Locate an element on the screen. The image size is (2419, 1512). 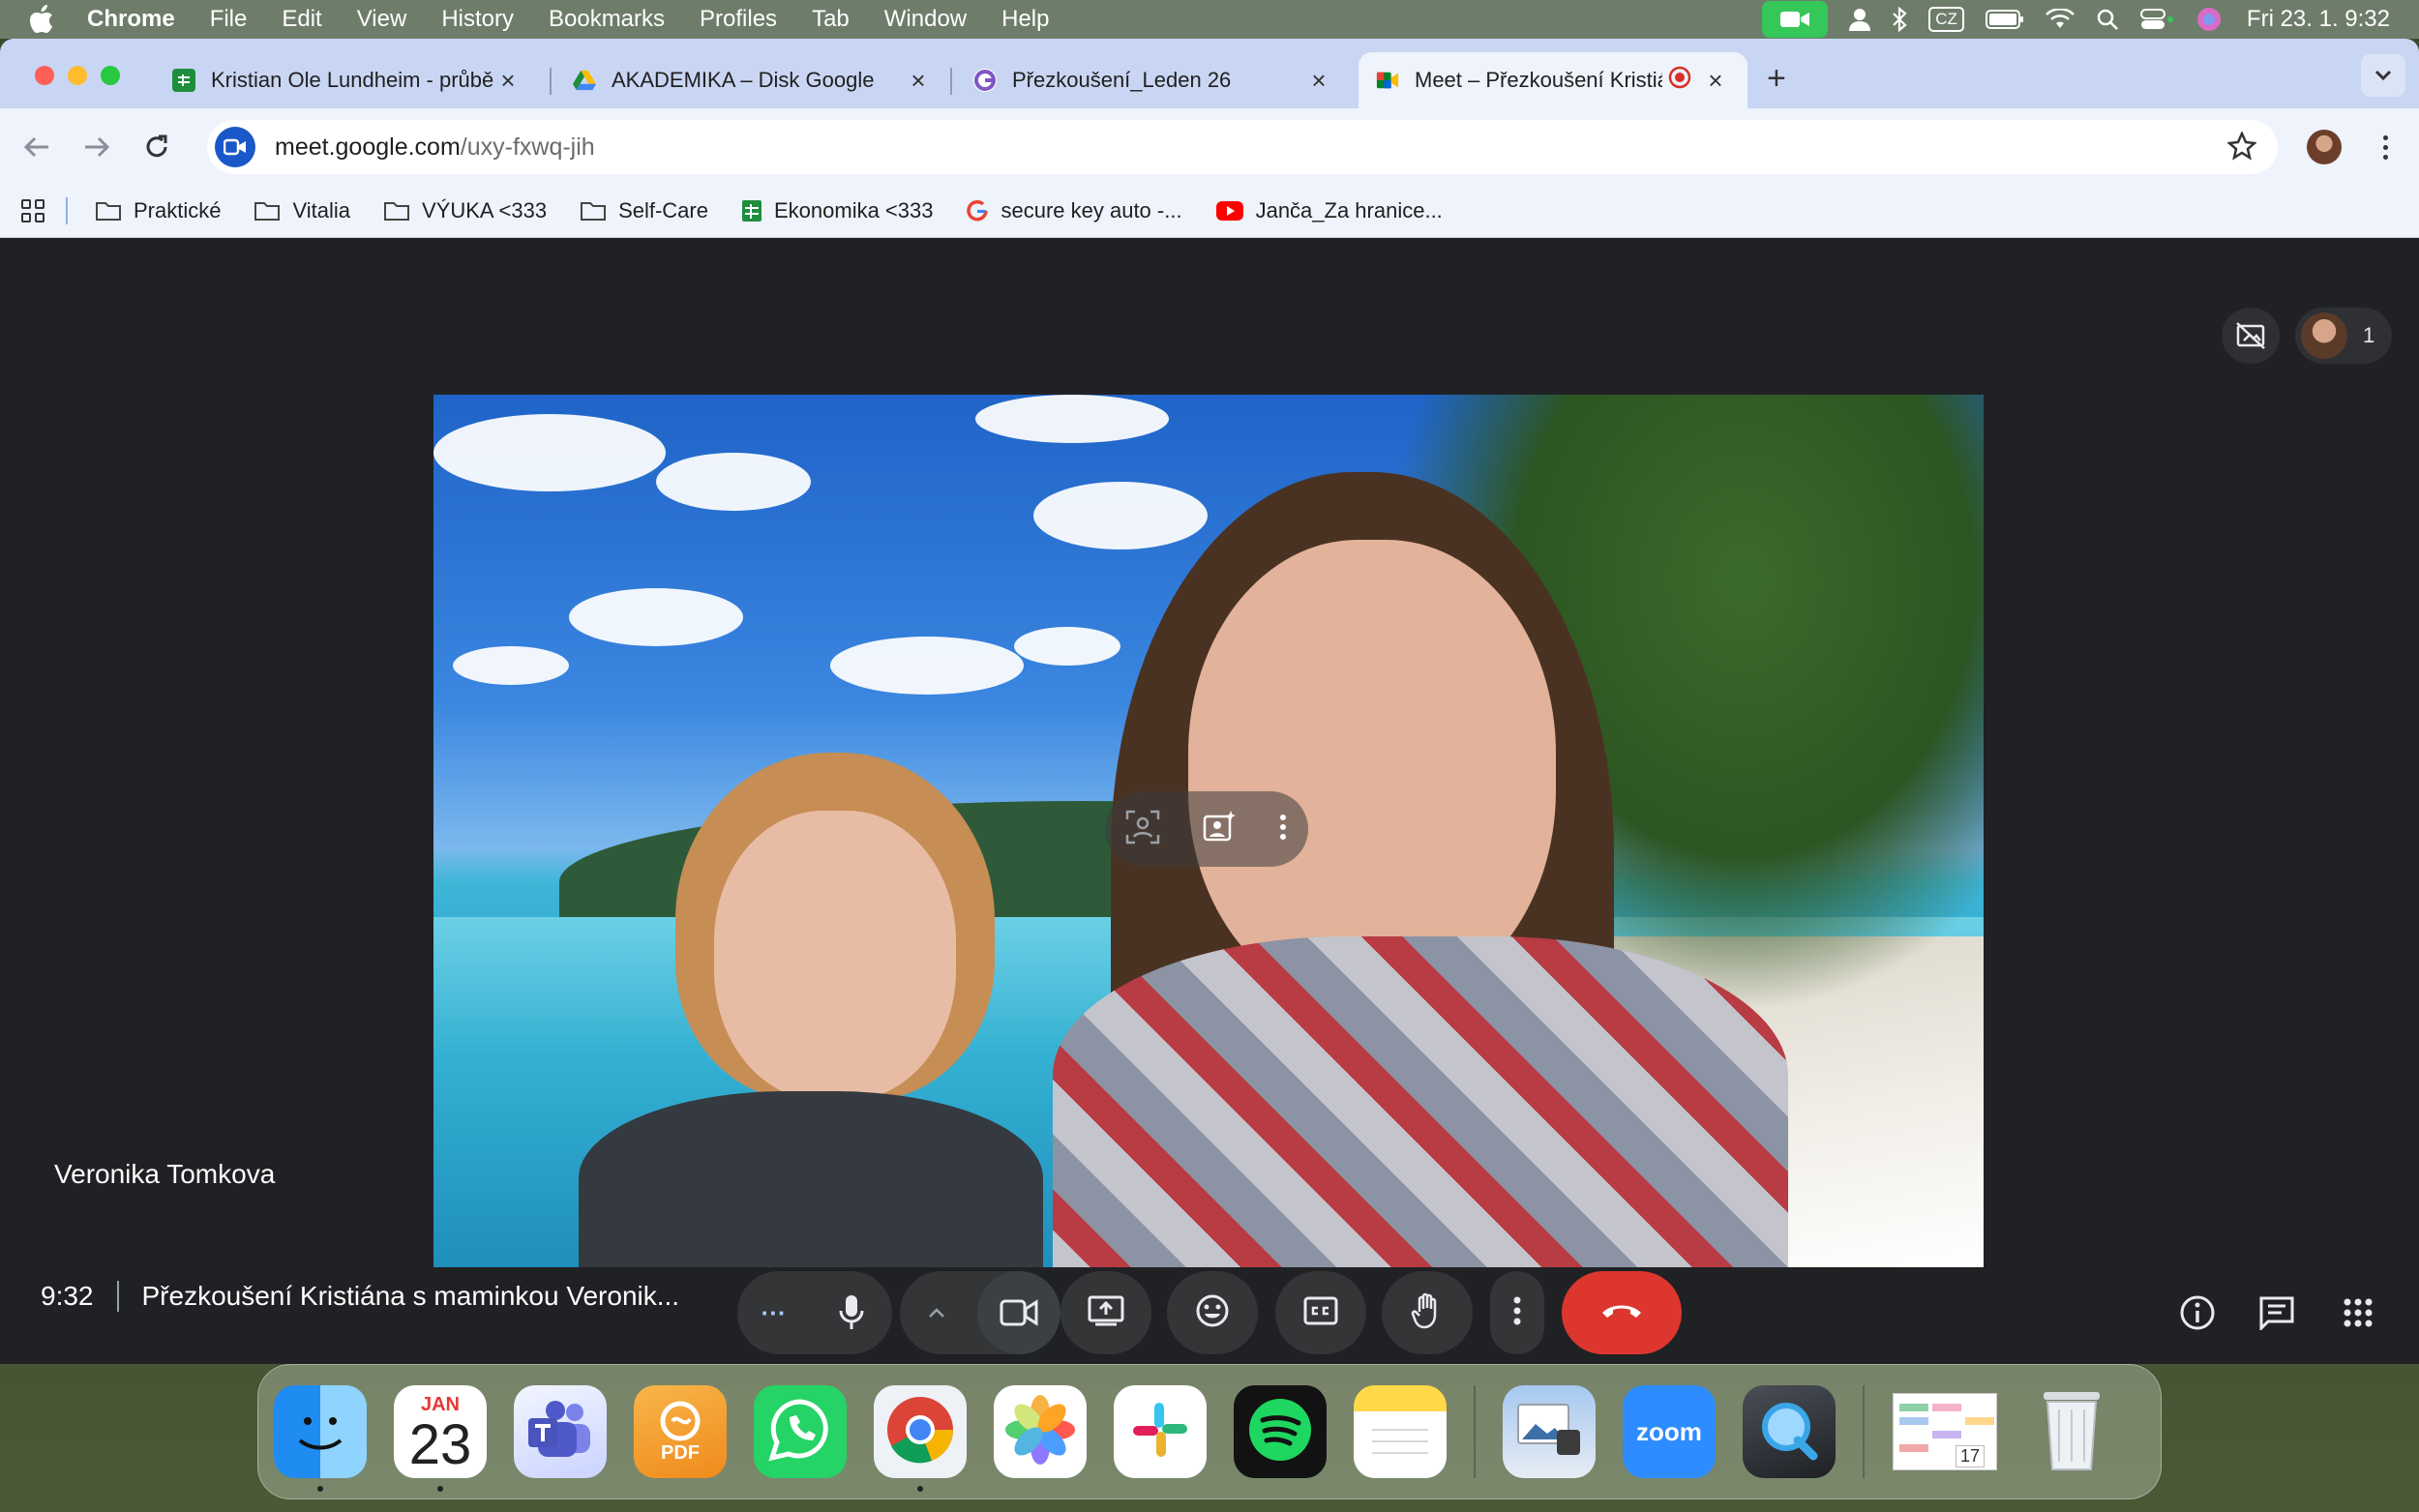
bookmark-vitalia: Vitalia is located at coordinates (302, 211).